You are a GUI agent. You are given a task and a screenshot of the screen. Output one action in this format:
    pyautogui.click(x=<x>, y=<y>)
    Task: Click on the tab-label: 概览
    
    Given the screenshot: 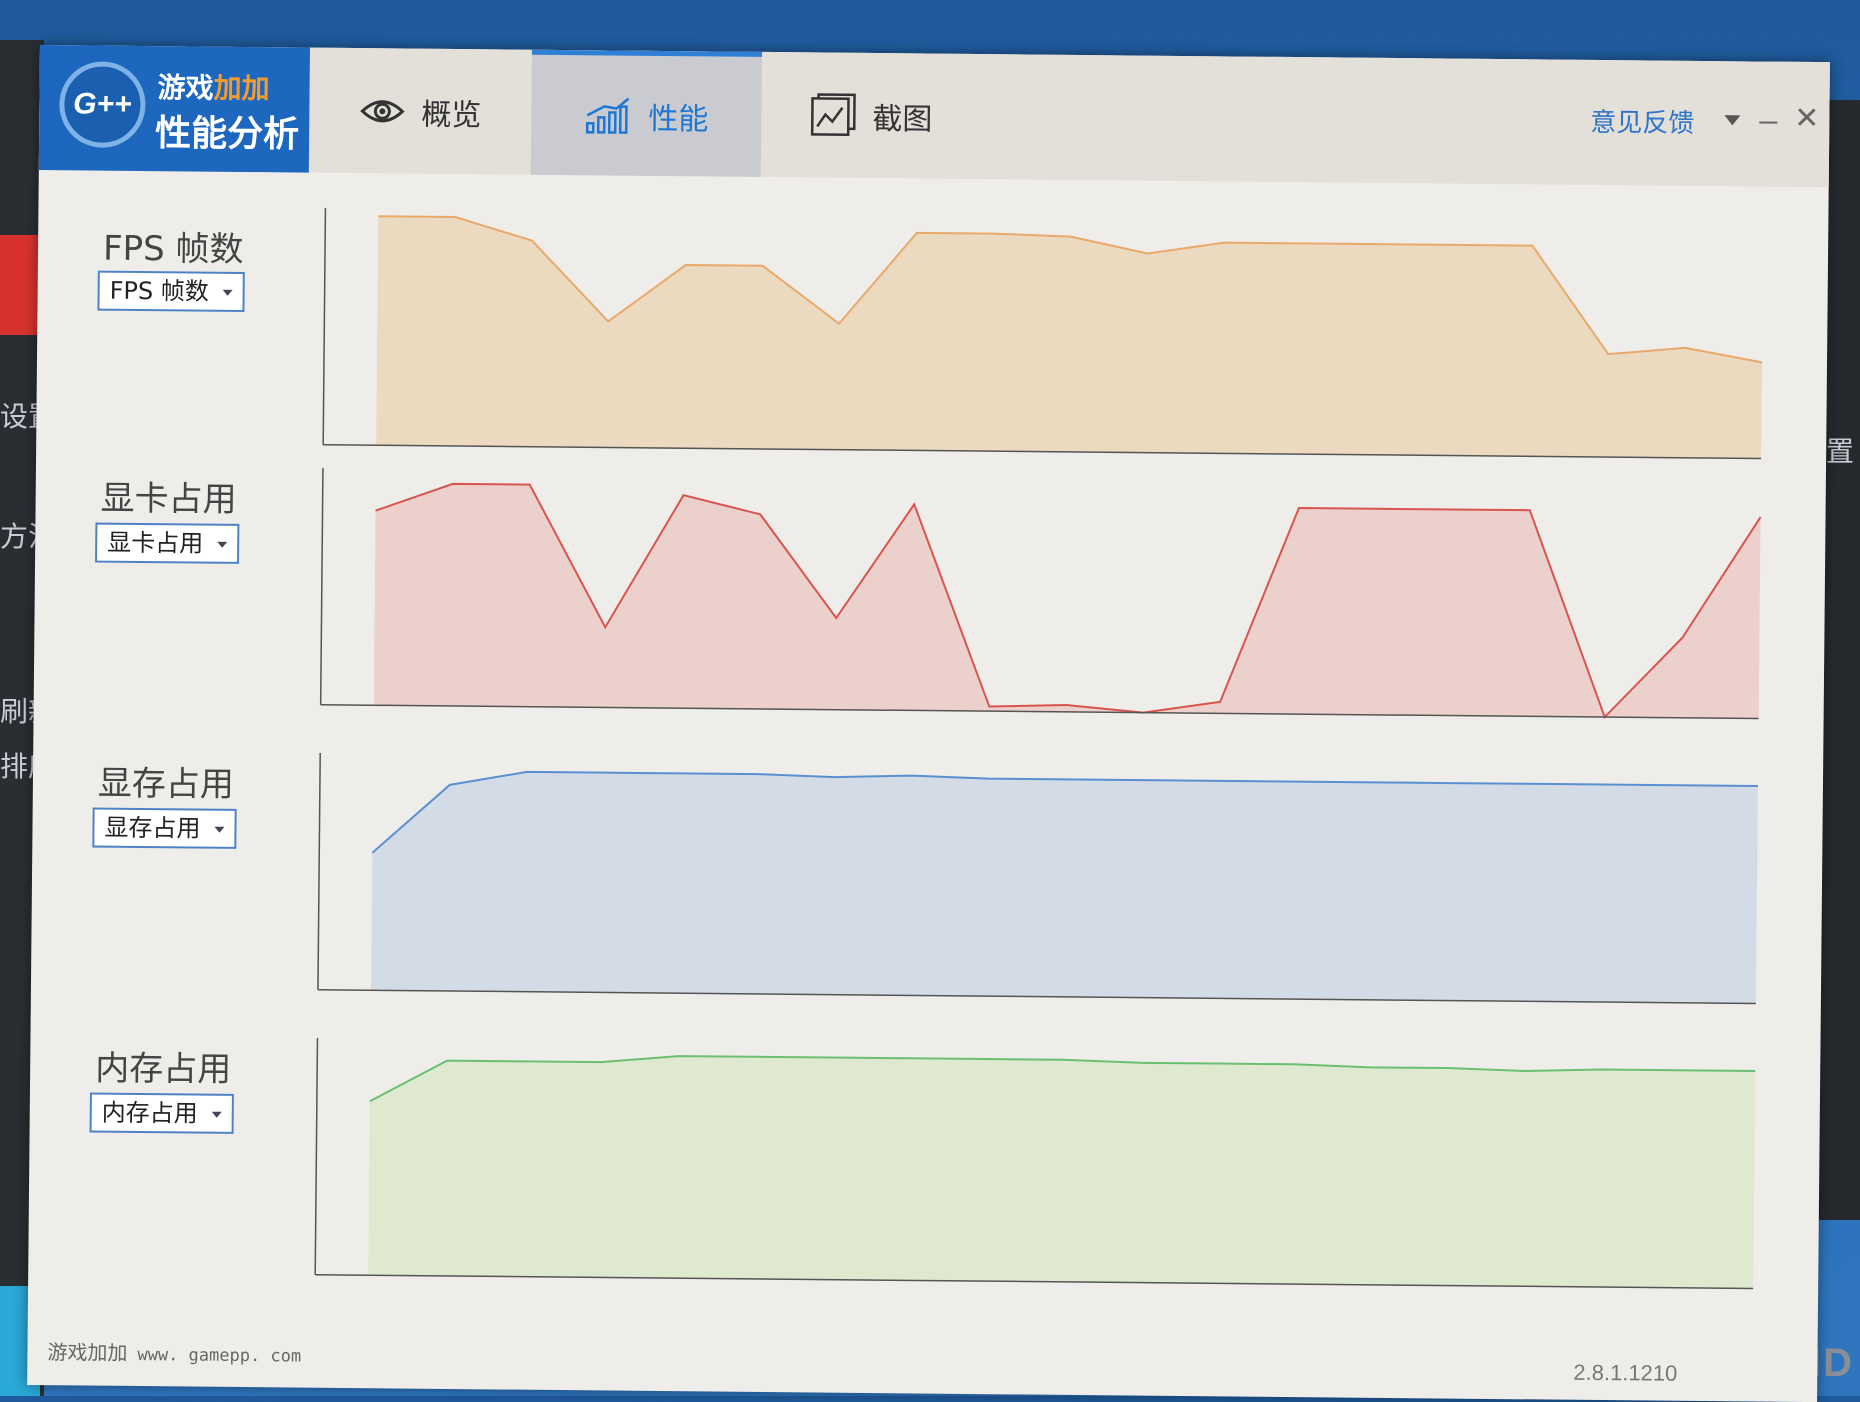 What is the action you would take?
    pyautogui.click(x=451, y=115)
    